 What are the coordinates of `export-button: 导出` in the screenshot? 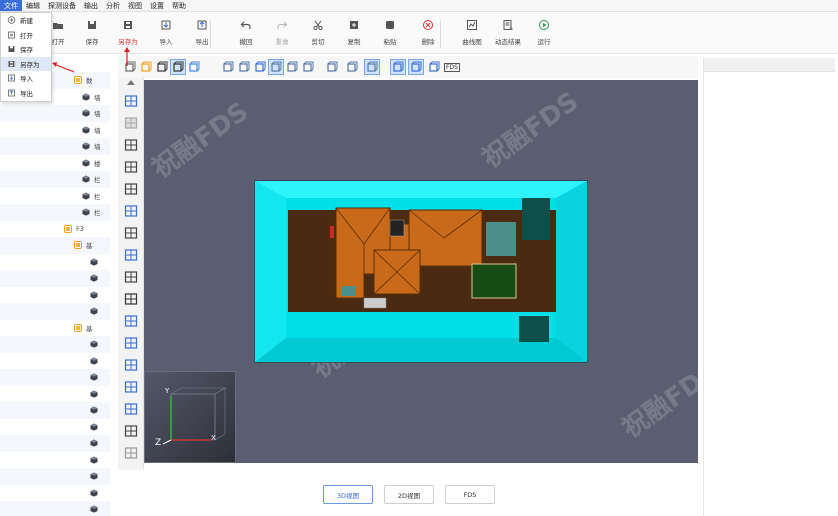 It's located at (202, 32).